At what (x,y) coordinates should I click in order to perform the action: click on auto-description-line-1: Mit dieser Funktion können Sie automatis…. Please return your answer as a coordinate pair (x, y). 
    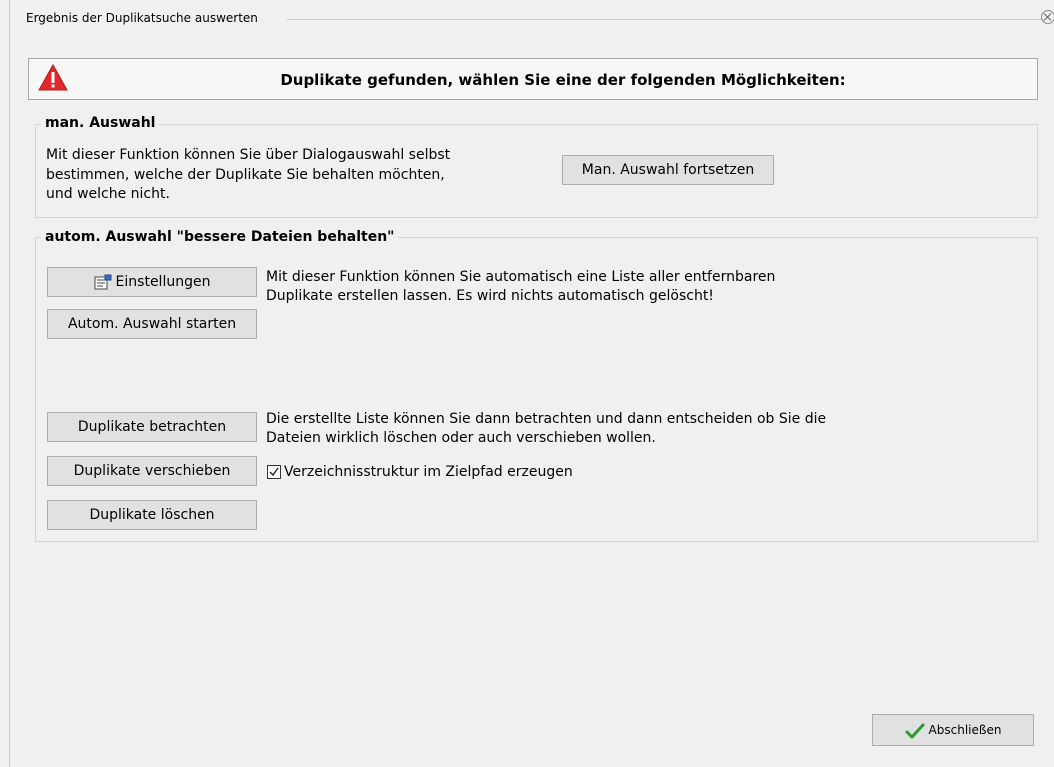
    Looking at the image, I should click on (521, 277).